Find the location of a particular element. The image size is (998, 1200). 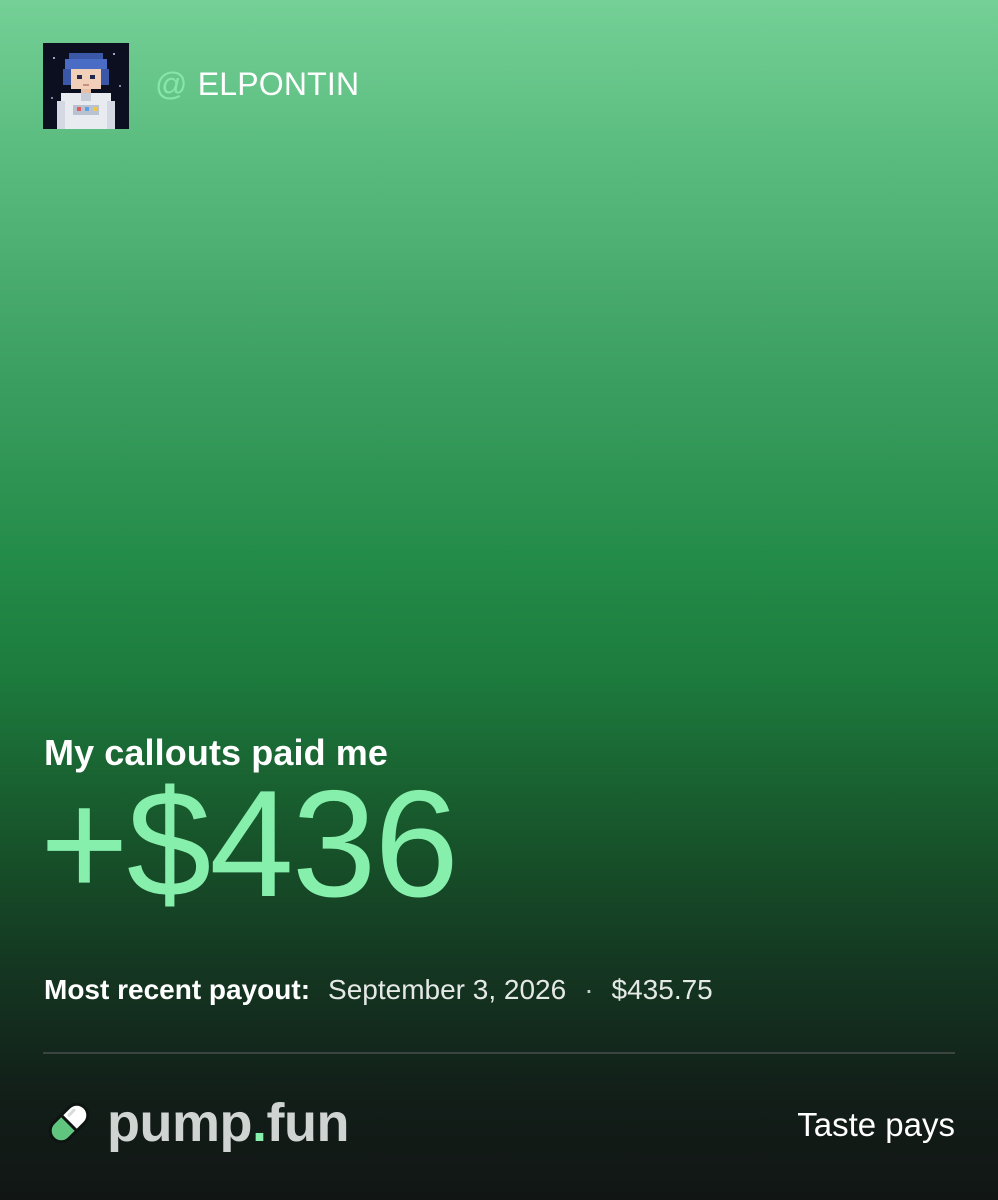

payout-amount: $435.75 is located at coordinates (662, 989).